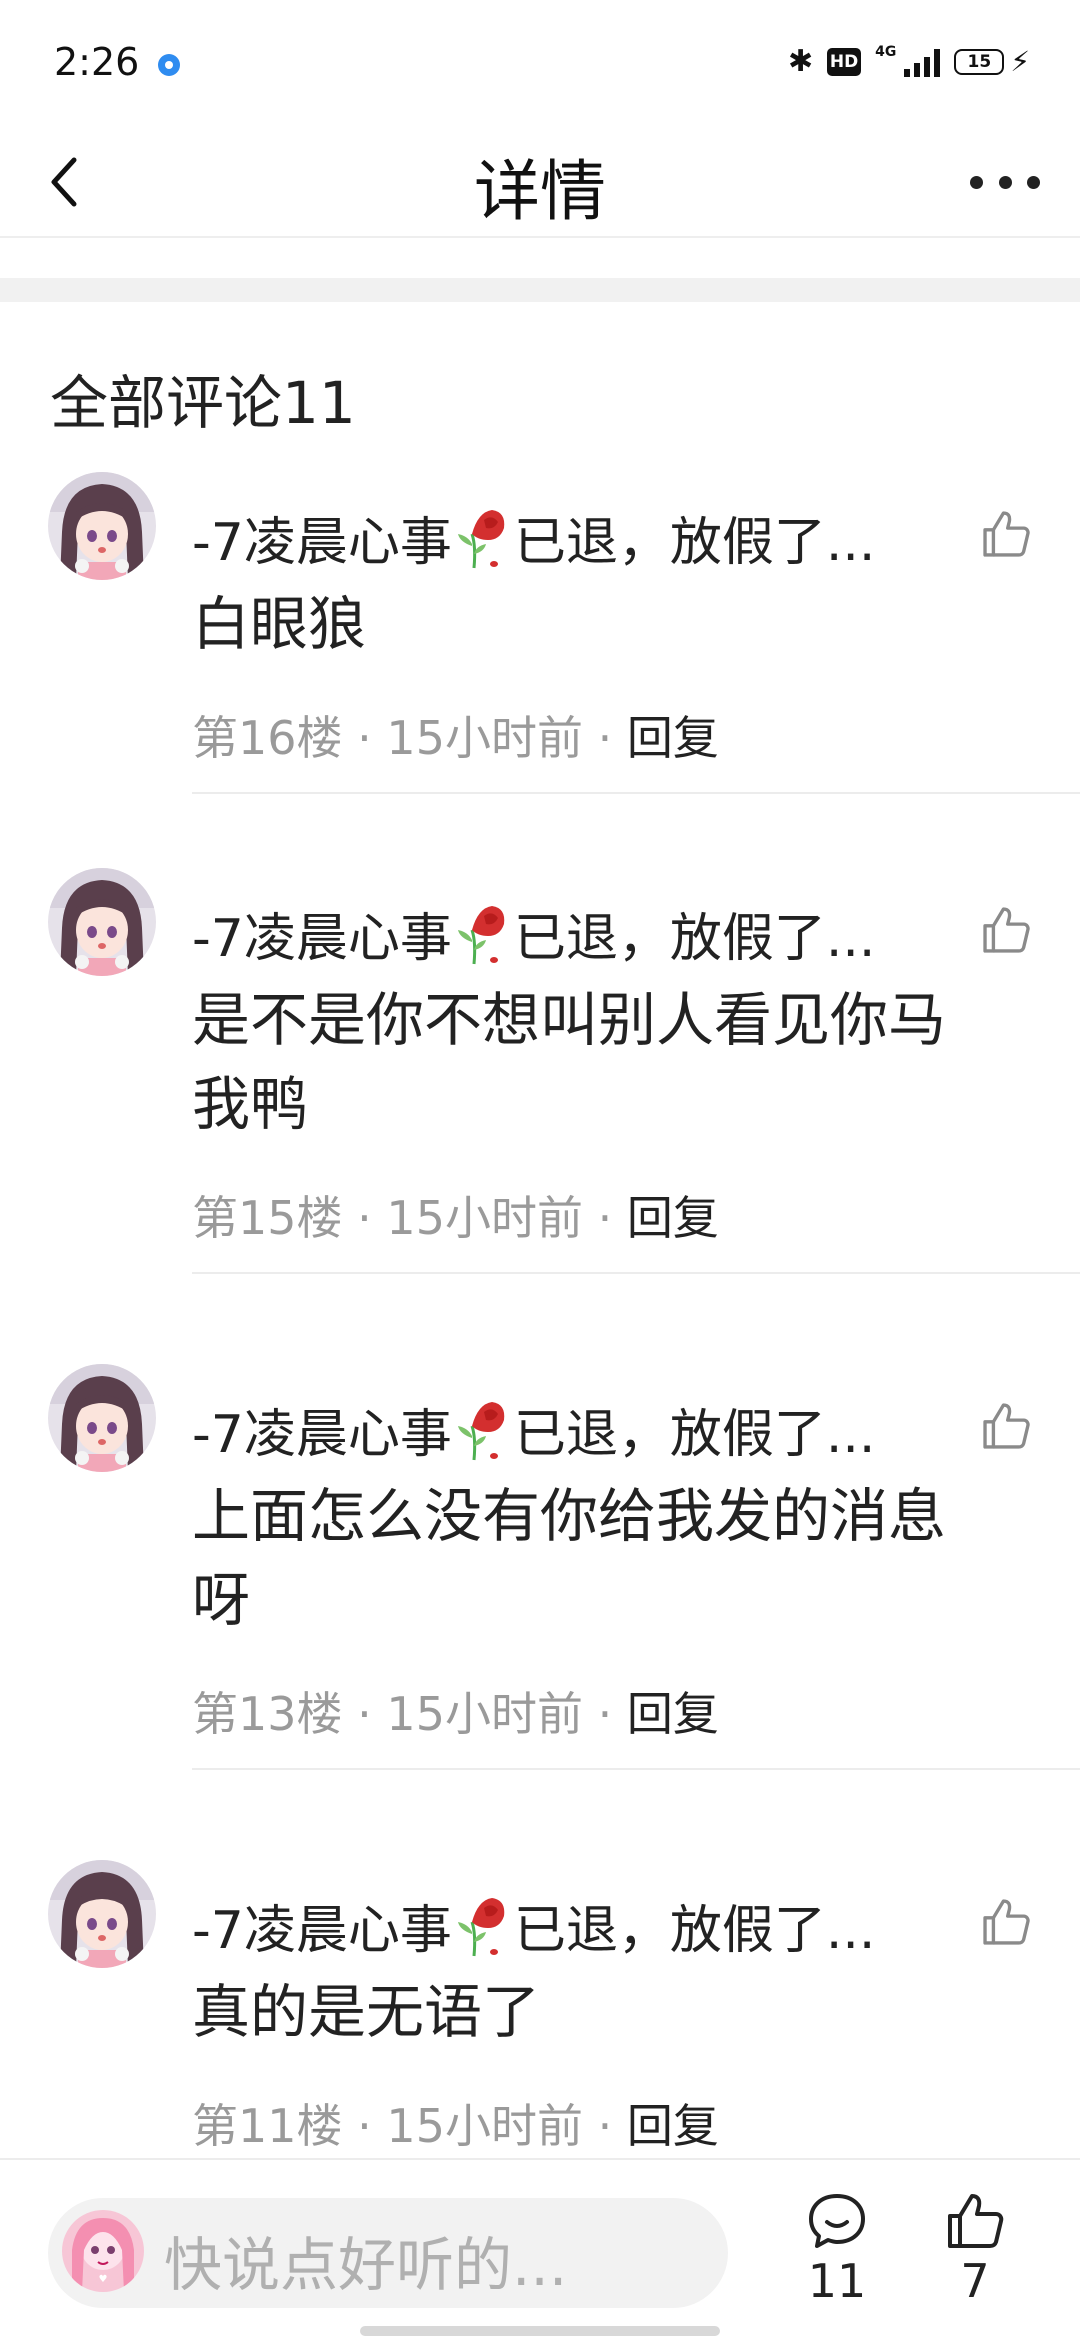  I want to click on floor-number: 第15楼, so click(267, 1218).